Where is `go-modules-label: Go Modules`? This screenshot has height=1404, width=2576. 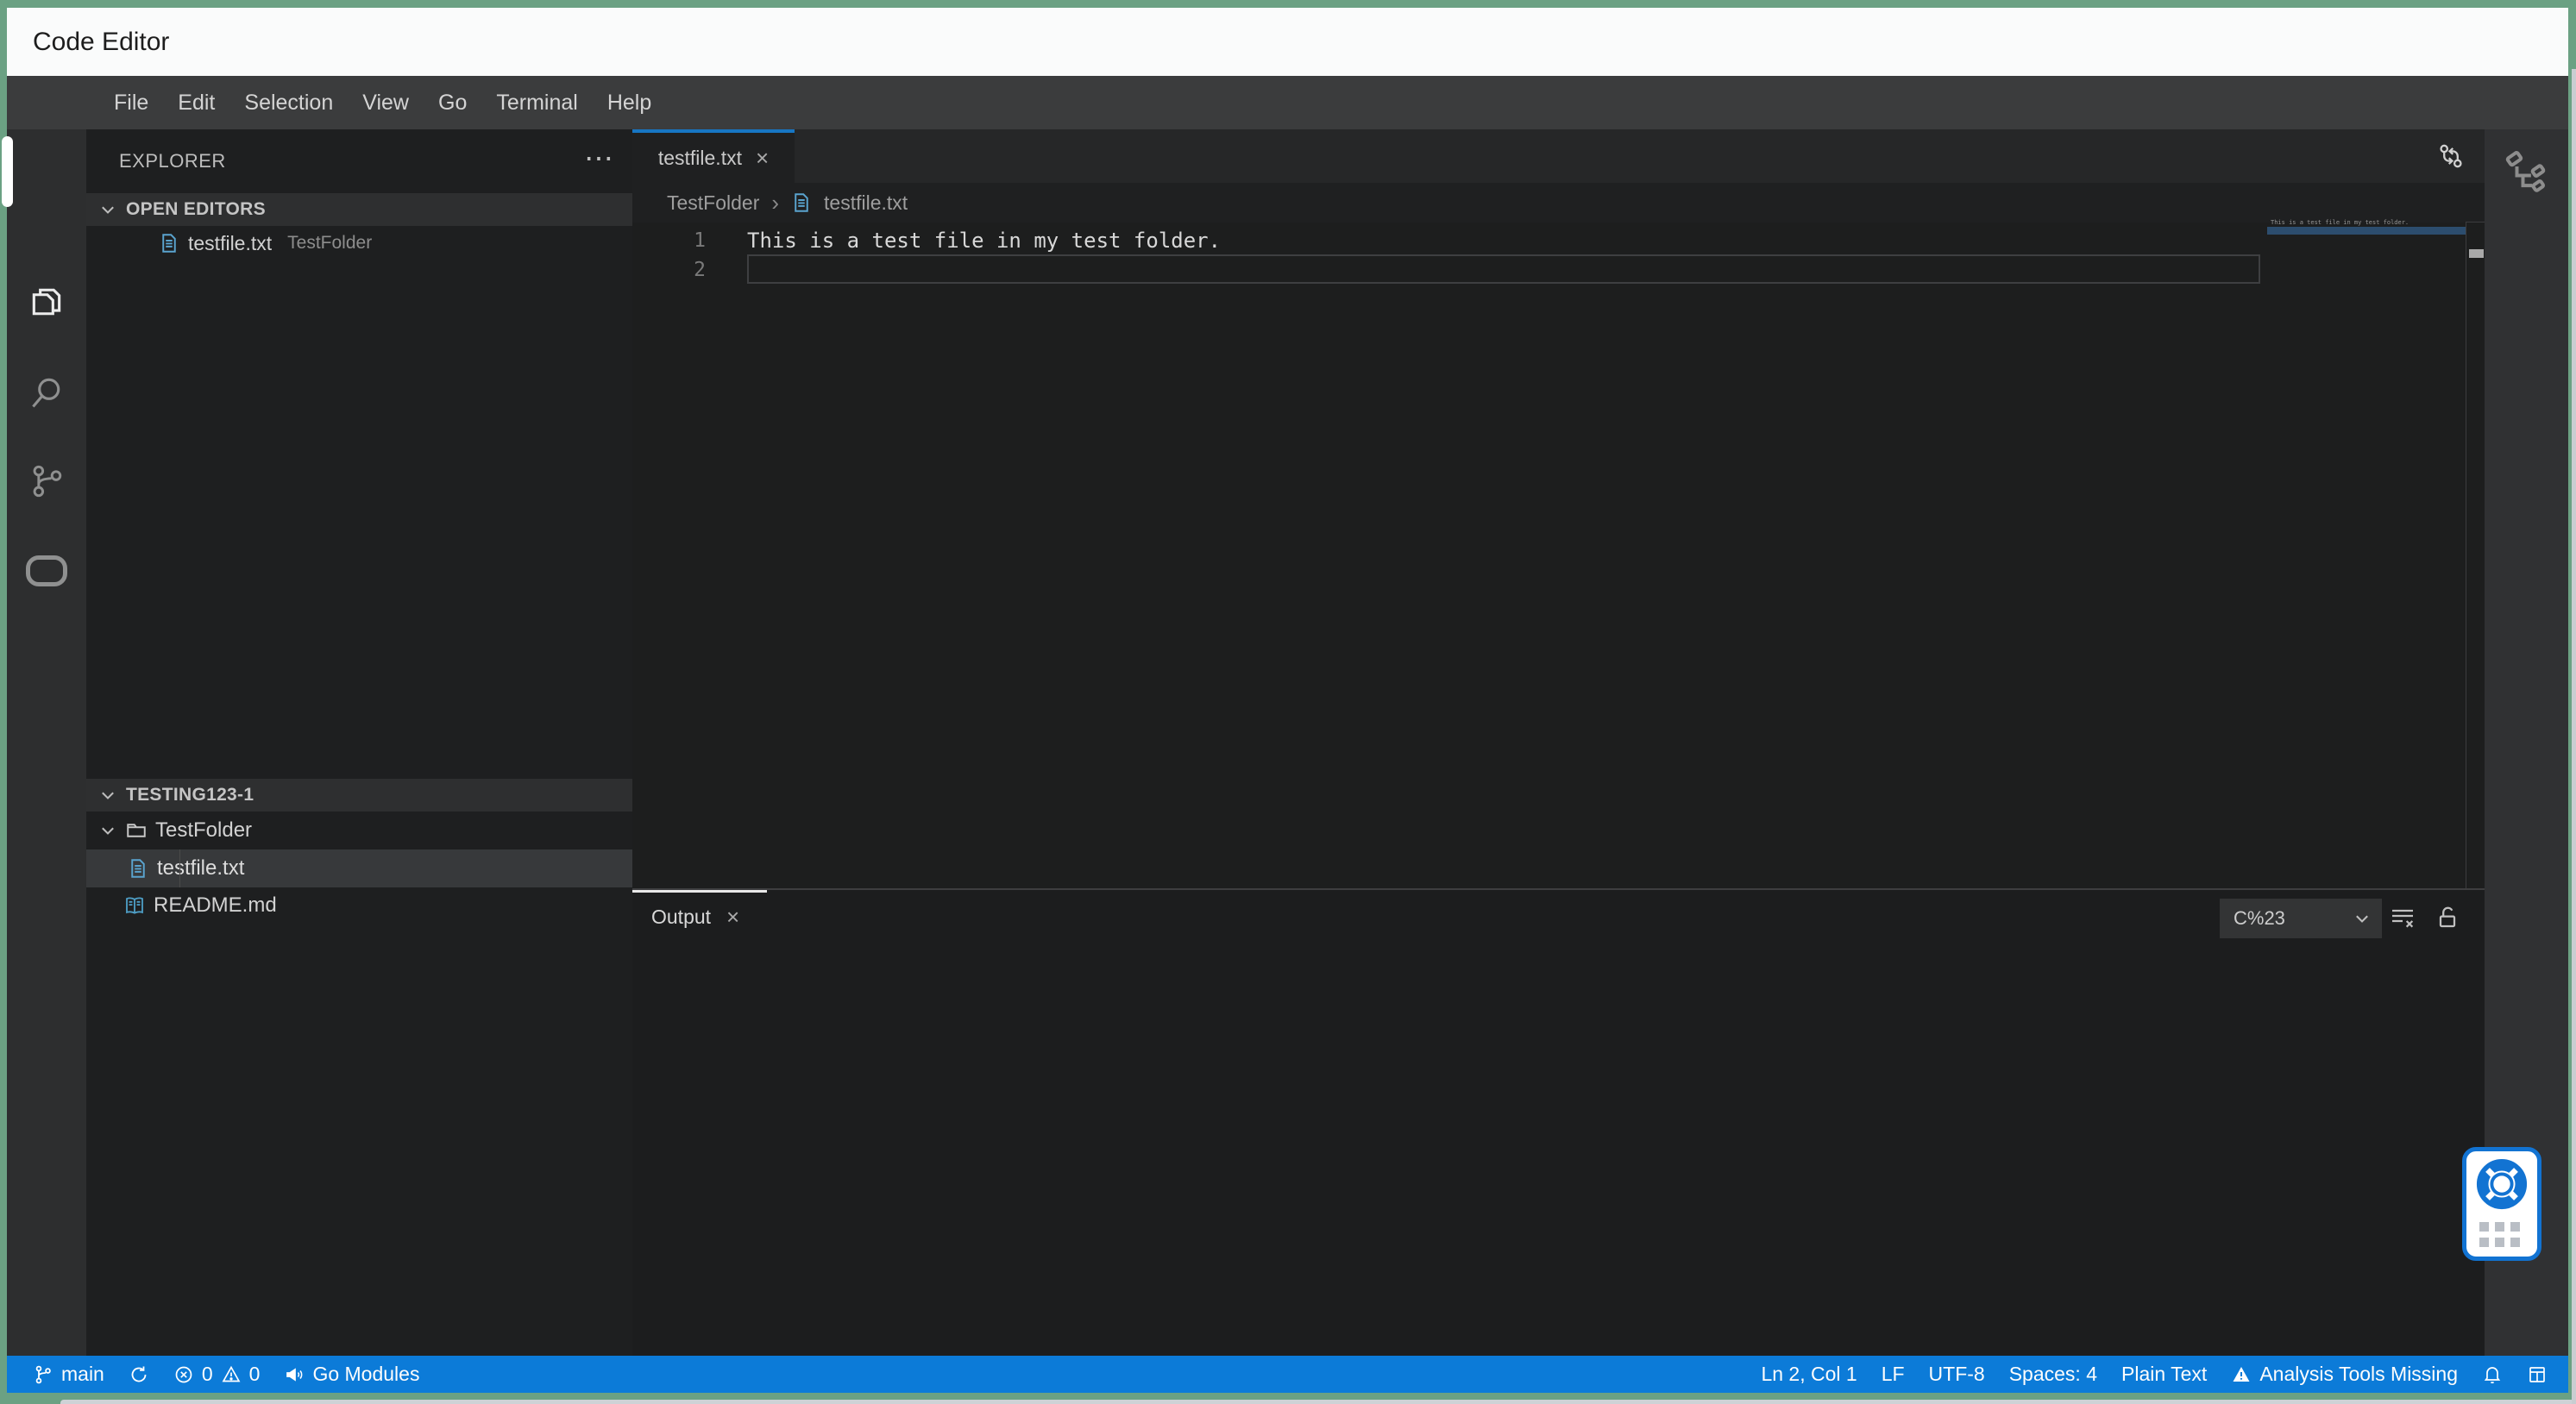 go-modules-label: Go Modules is located at coordinates (366, 1374).